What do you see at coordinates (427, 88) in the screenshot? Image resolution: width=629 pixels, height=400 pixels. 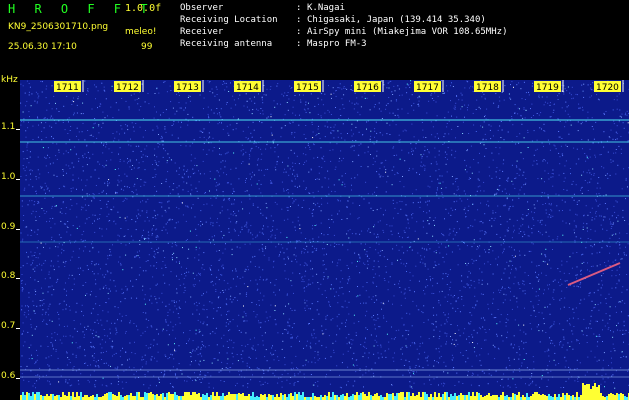 I see `time-tick-label: 1717` at bounding box center [427, 88].